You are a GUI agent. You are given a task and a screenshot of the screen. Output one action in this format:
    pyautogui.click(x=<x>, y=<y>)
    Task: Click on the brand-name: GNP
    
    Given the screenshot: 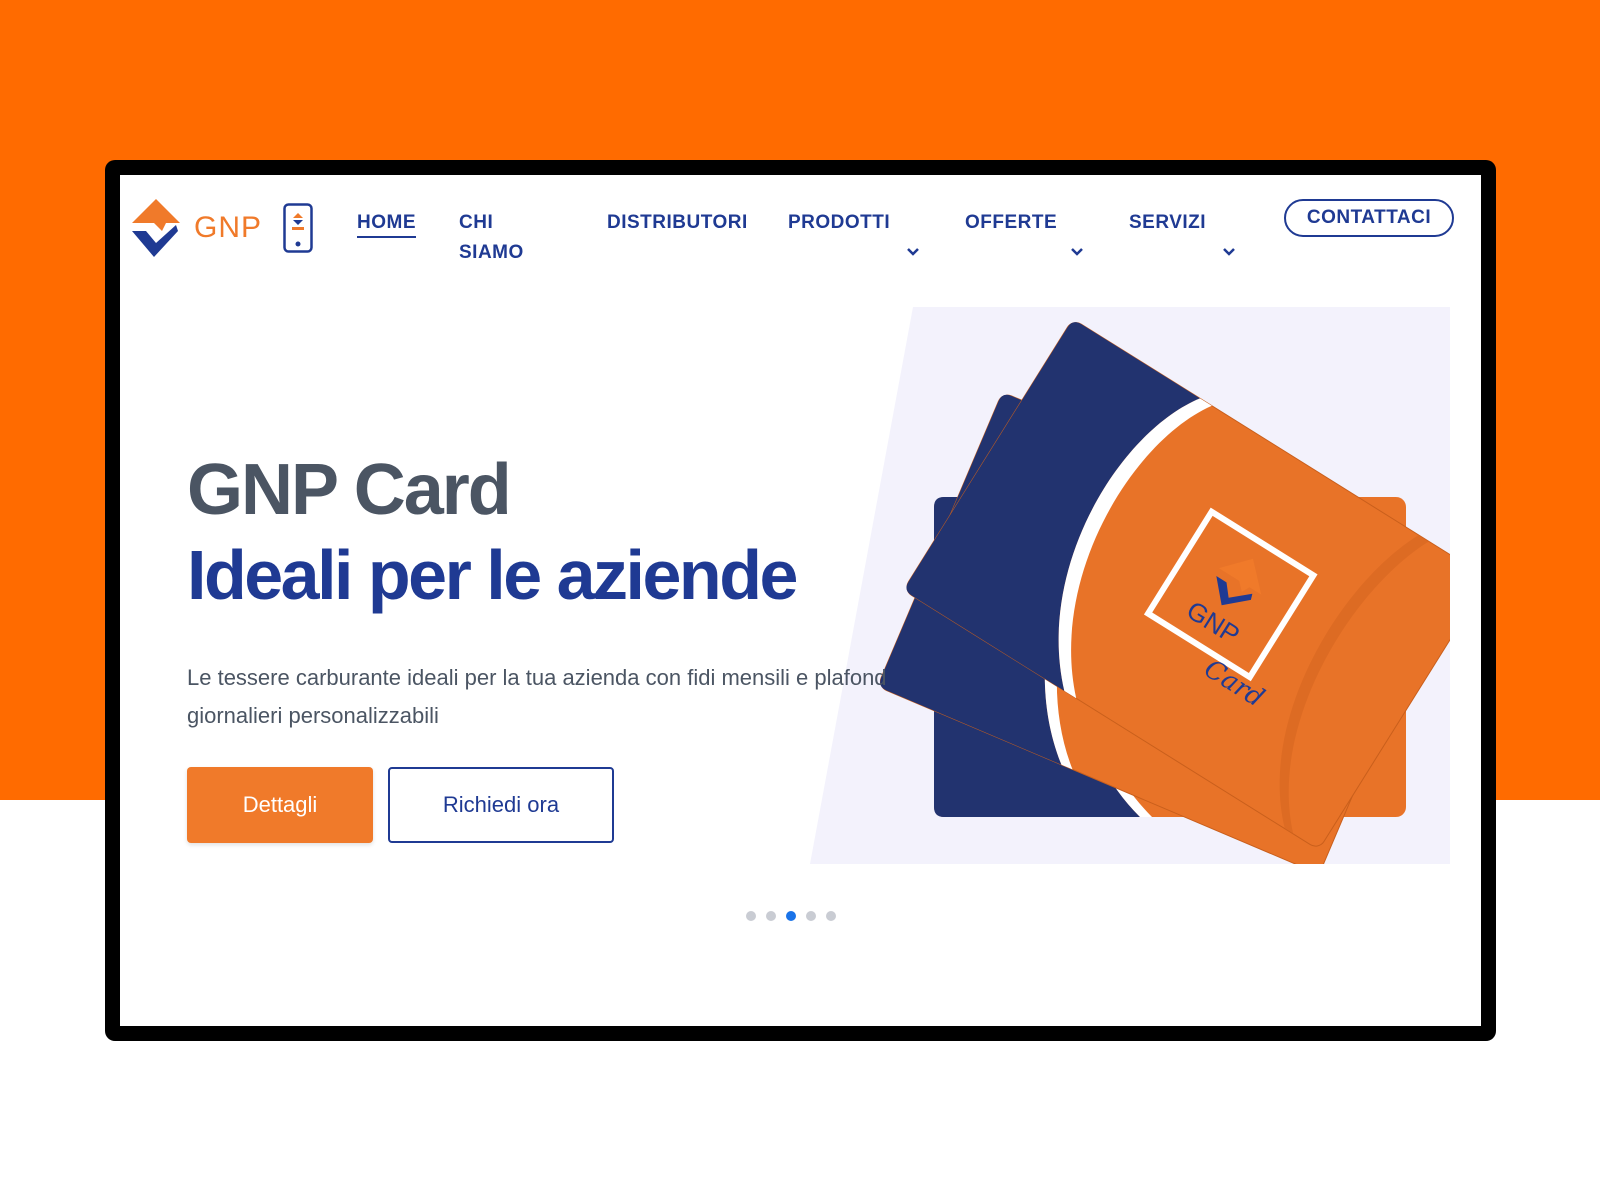 What is the action you would take?
    pyautogui.click(x=228, y=227)
    